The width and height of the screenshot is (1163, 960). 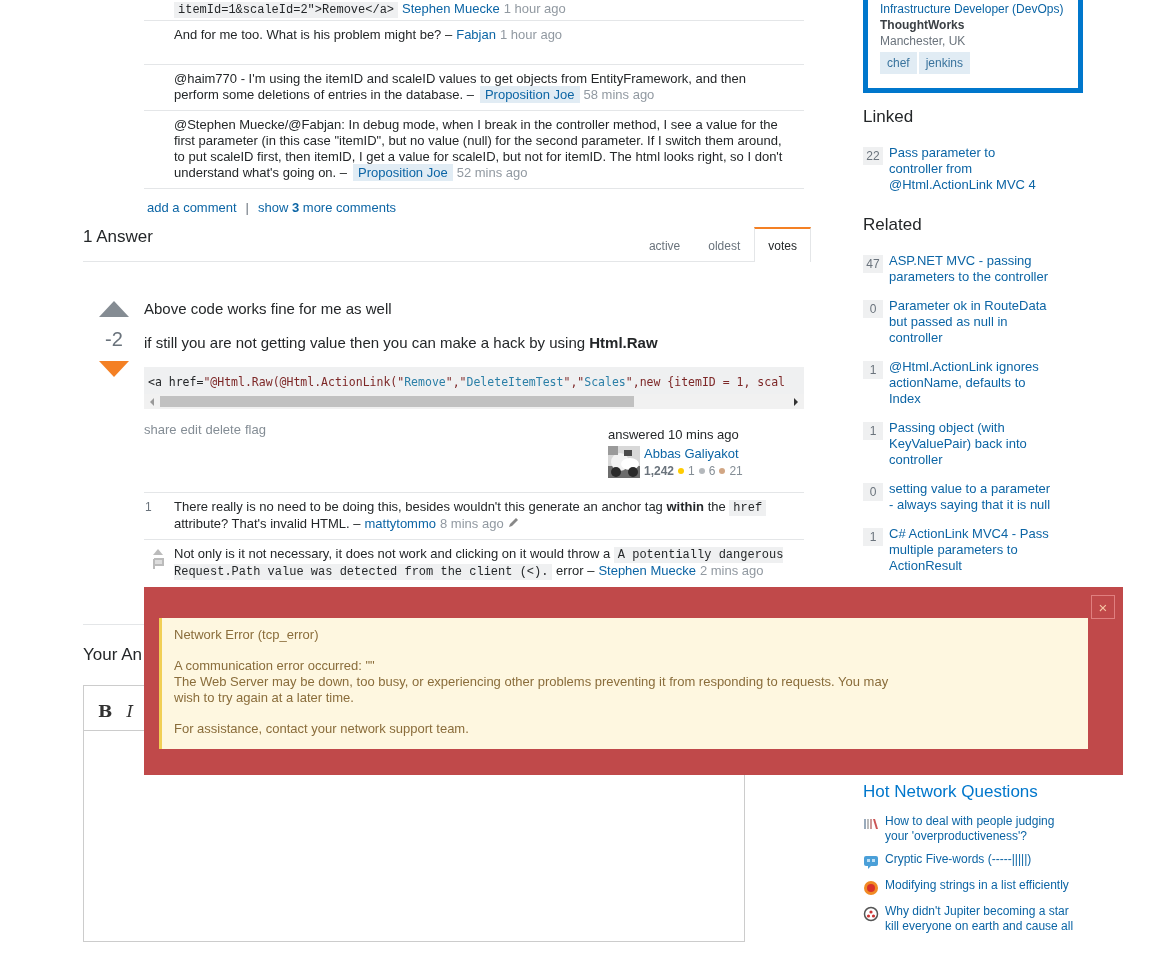 What do you see at coordinates (479, 563) in the screenshot?
I see `comment-text: Not only is it not necessary, it does not work and clicking on it would throw a A potentially dangerous Request.Path value was detected from the client (<). error – Stephen Muecke 2 mins ago` at bounding box center [479, 563].